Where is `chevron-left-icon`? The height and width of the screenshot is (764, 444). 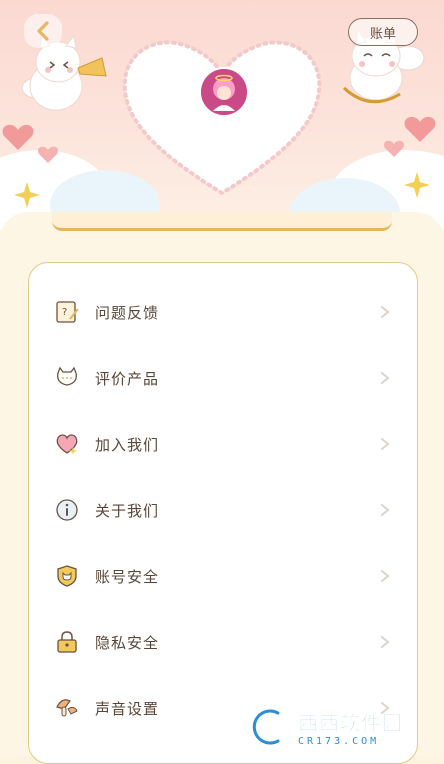 chevron-left-icon is located at coordinates (43, 31).